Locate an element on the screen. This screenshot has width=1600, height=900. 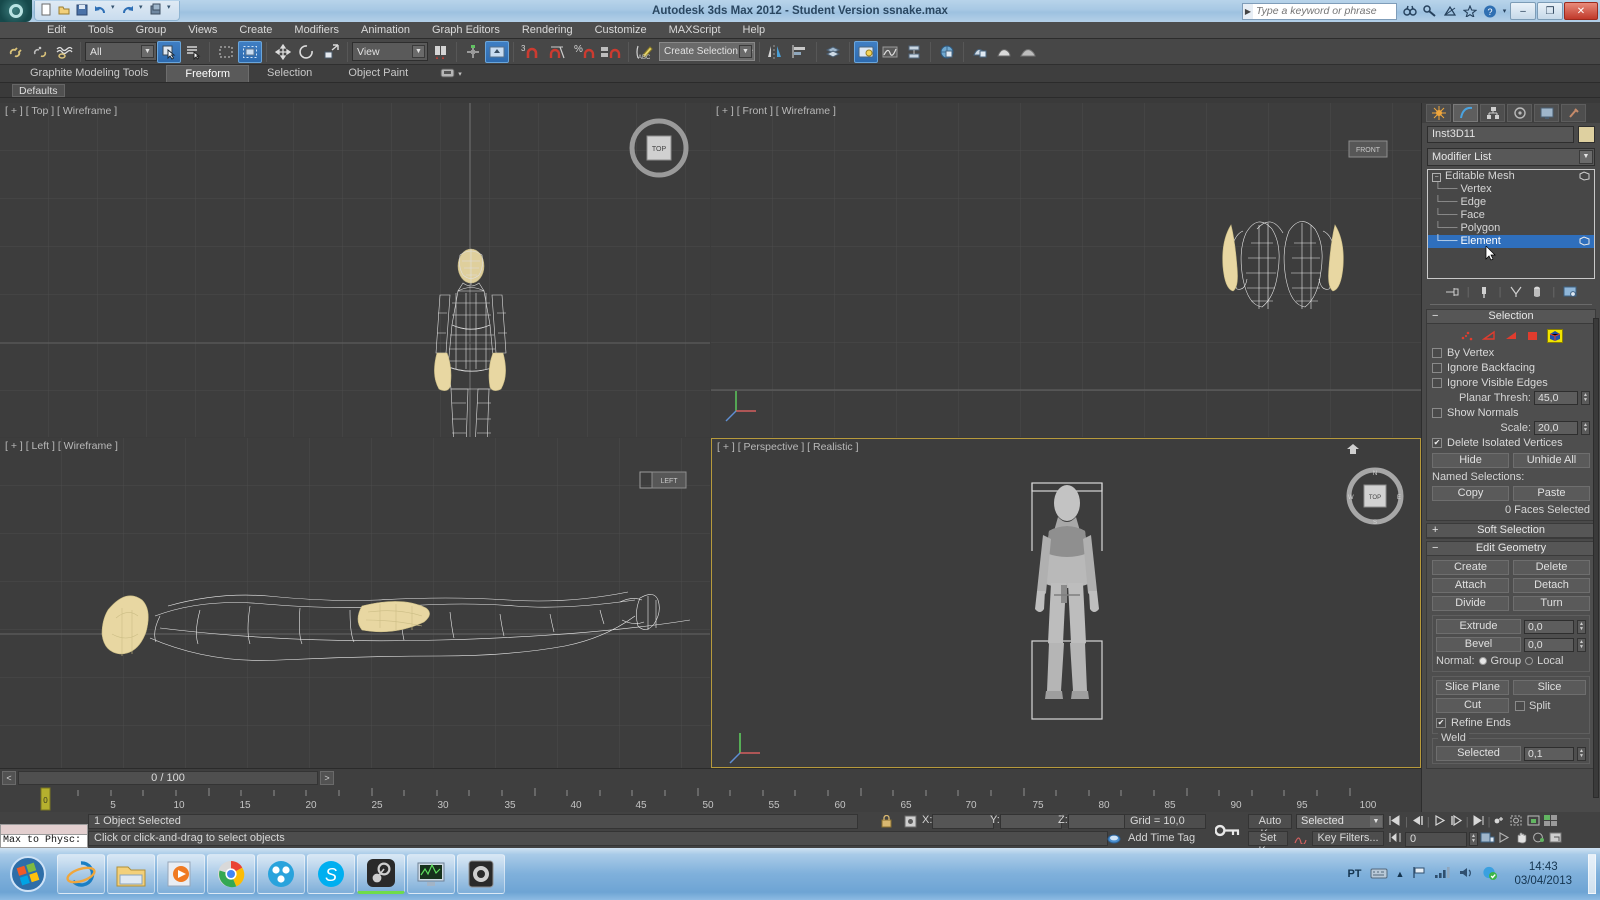
copy-button: Copy is located at coordinates (1470, 493).